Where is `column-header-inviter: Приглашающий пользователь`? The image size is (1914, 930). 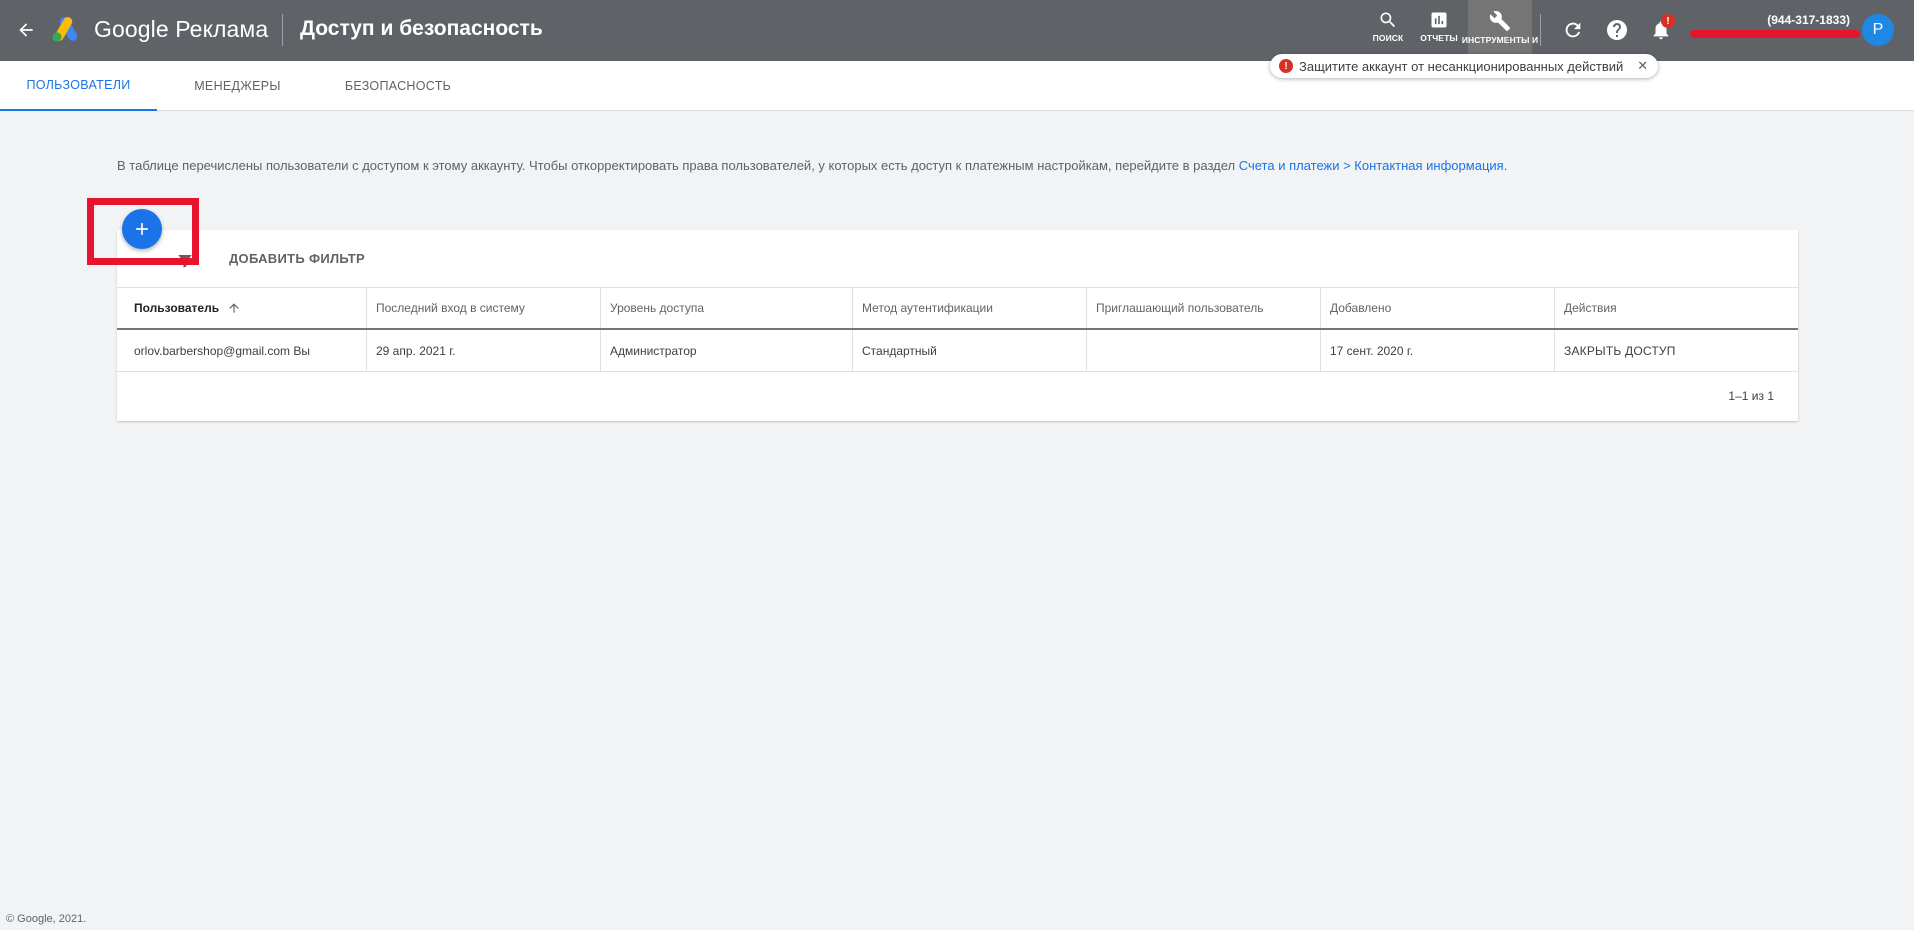 column-header-inviter: Приглашающий пользователь is located at coordinates (1204, 308).